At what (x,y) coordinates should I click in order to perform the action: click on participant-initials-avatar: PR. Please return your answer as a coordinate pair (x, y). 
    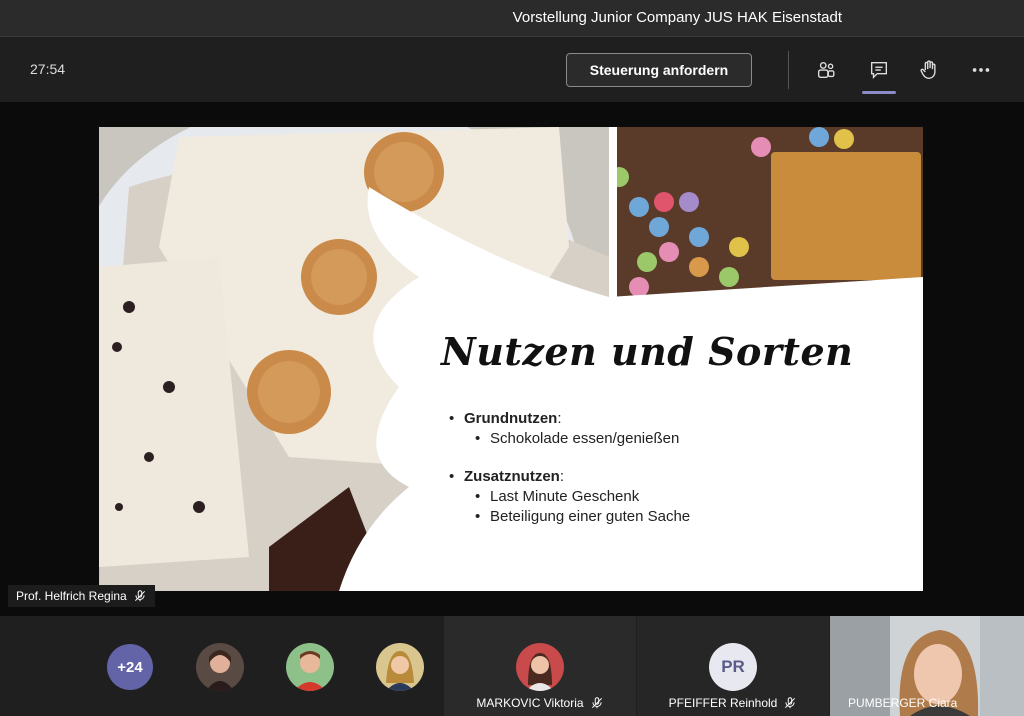
    Looking at the image, I should click on (733, 667).